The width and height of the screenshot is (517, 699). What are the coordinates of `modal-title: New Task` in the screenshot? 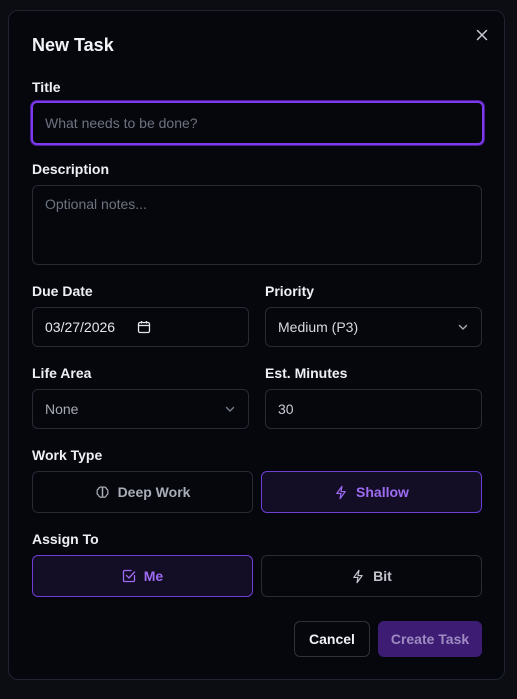 It's located at (73, 45).